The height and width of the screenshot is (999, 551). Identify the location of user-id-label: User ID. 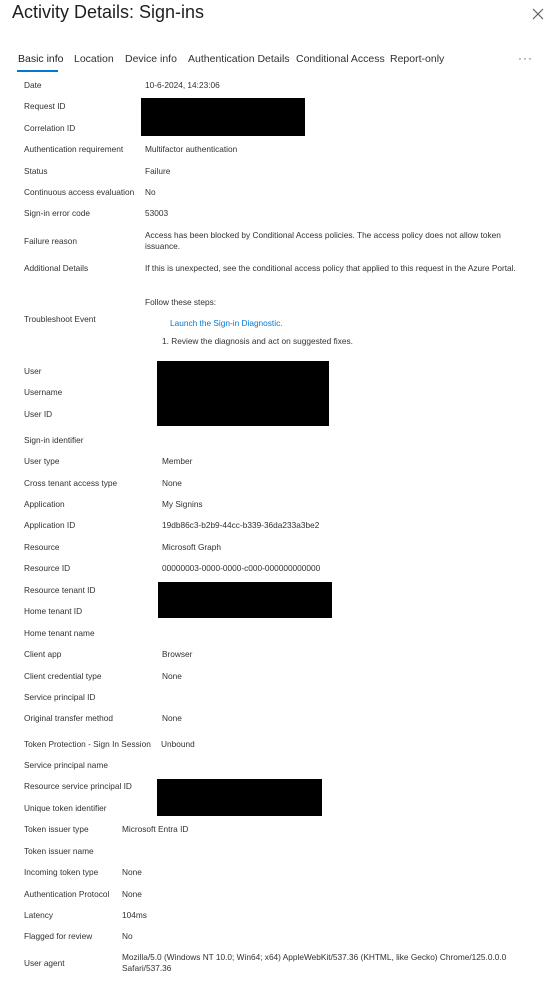
(38, 414).